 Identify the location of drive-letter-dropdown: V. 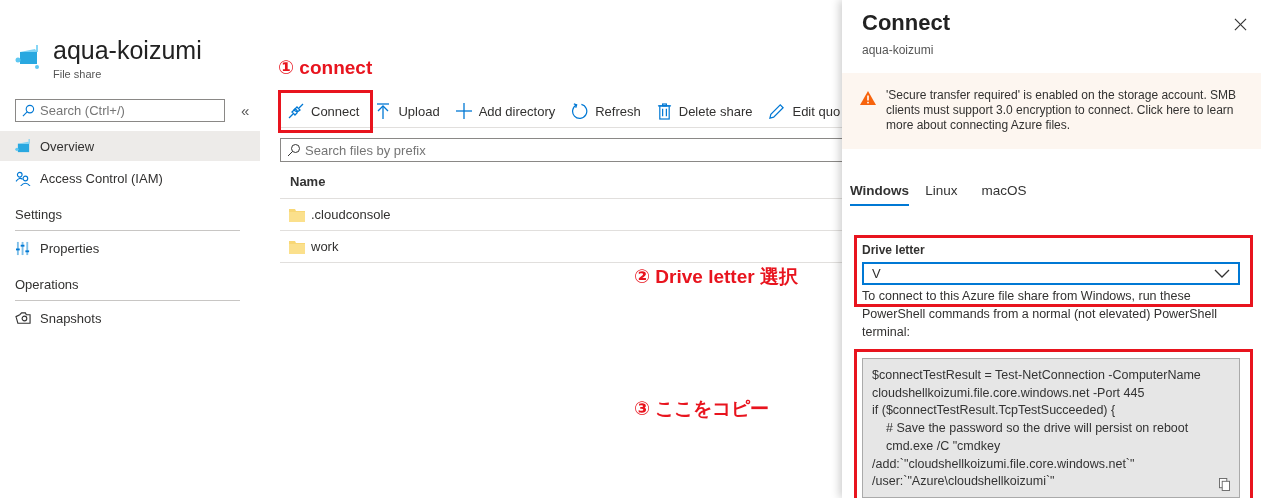
(1051, 274).